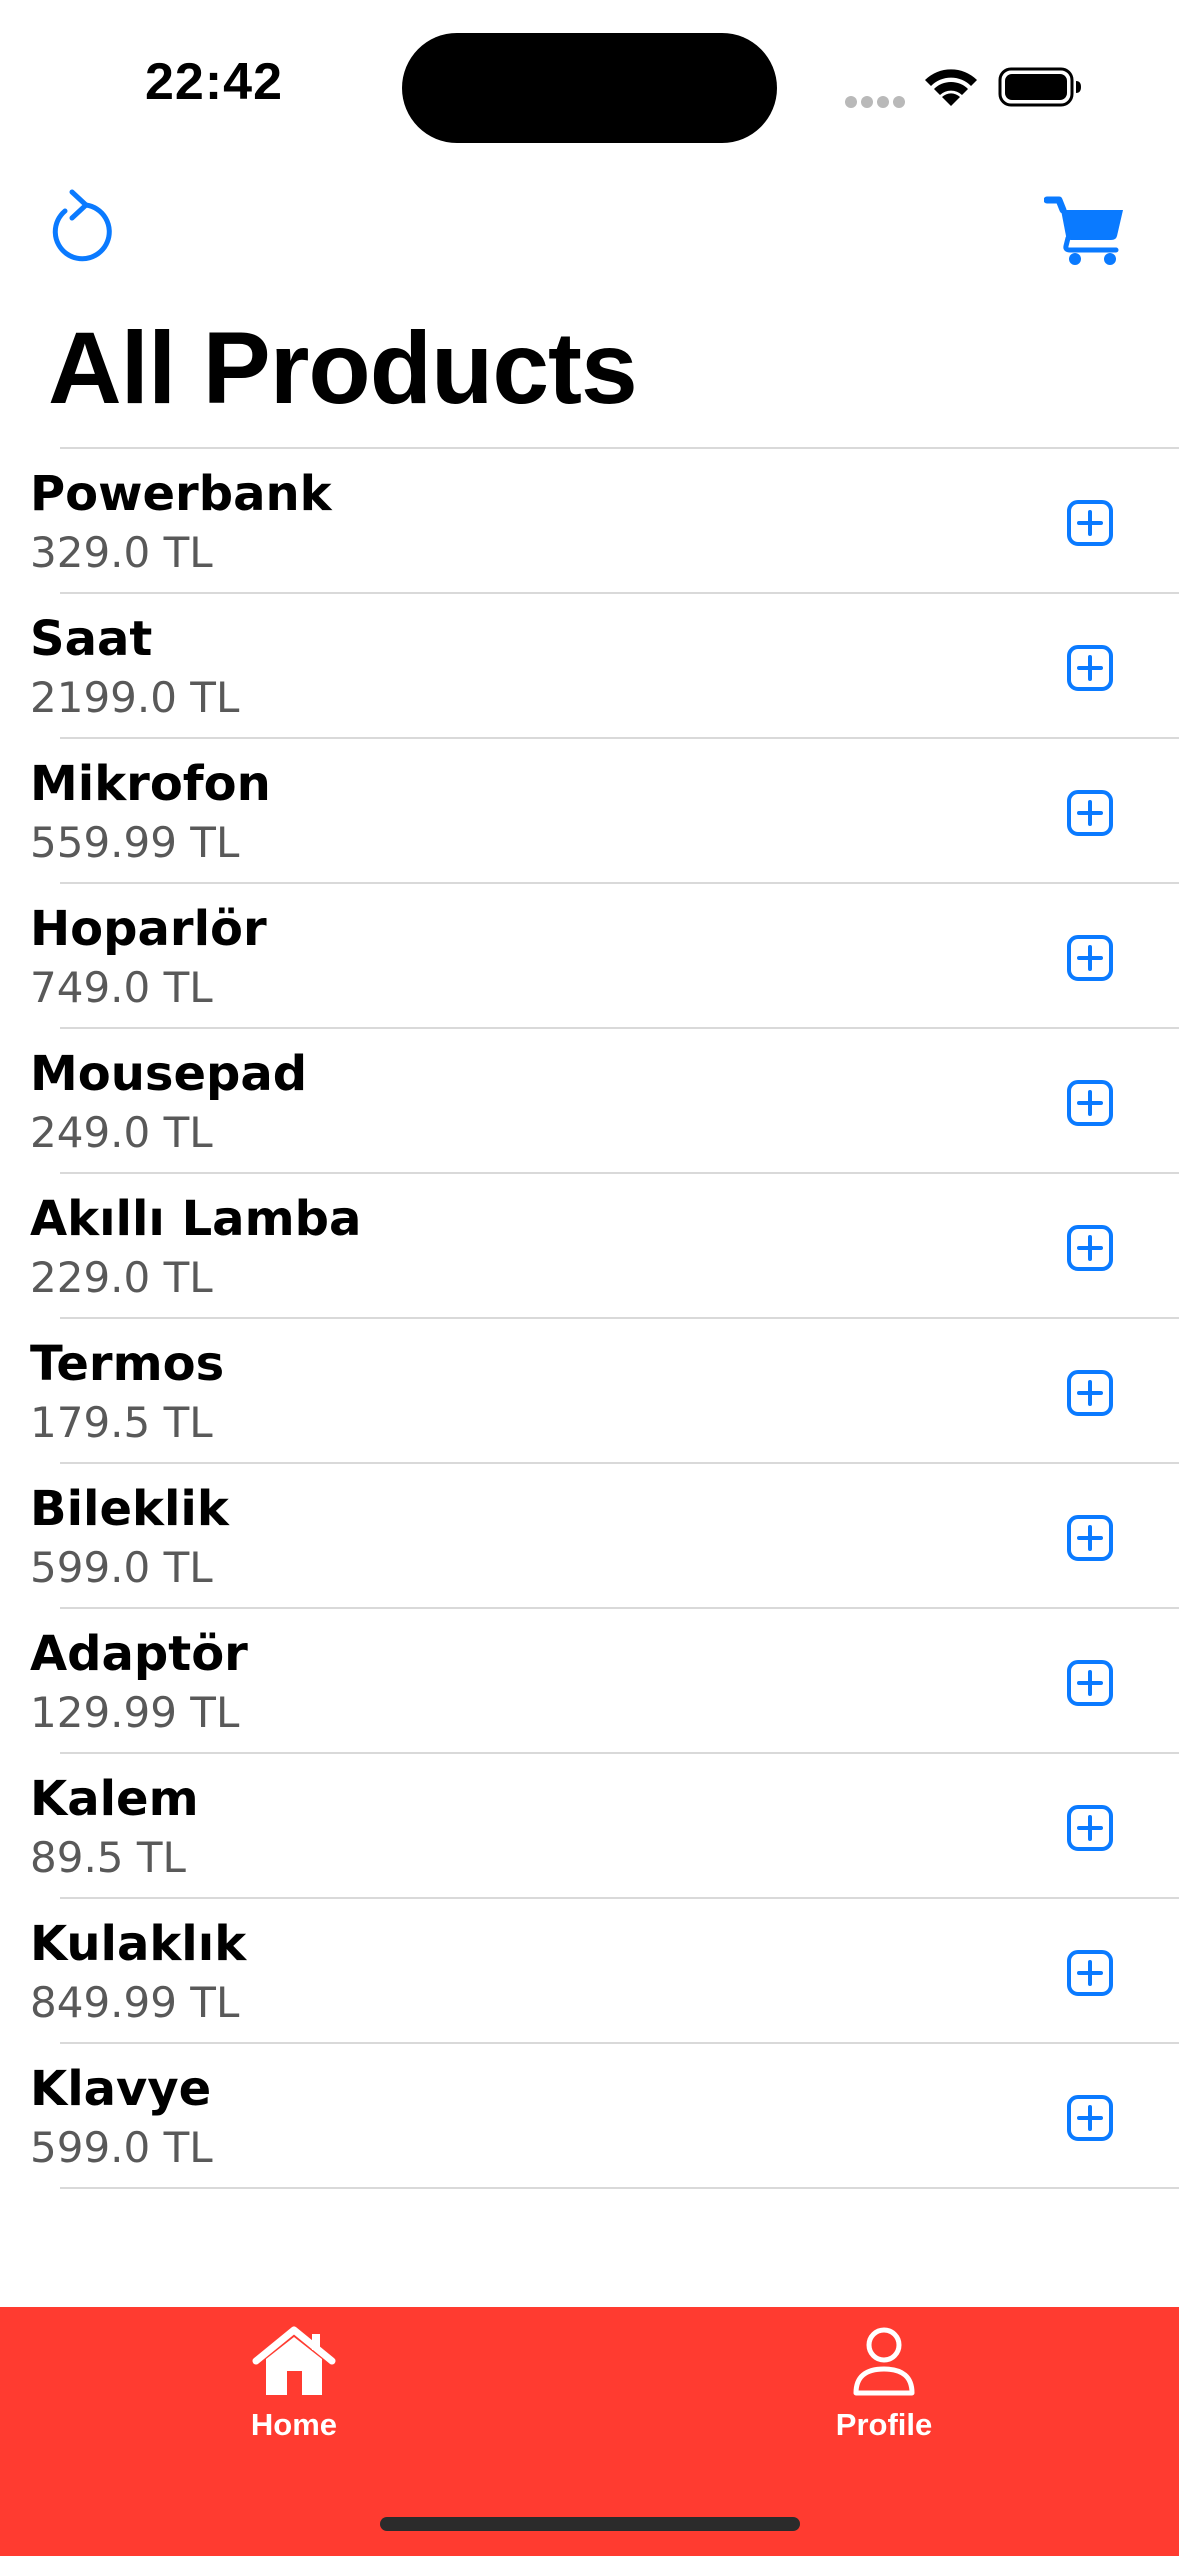  Describe the element at coordinates (589, 1826) in the screenshot. I see `product-row: Kalem 89.5 TL` at that location.